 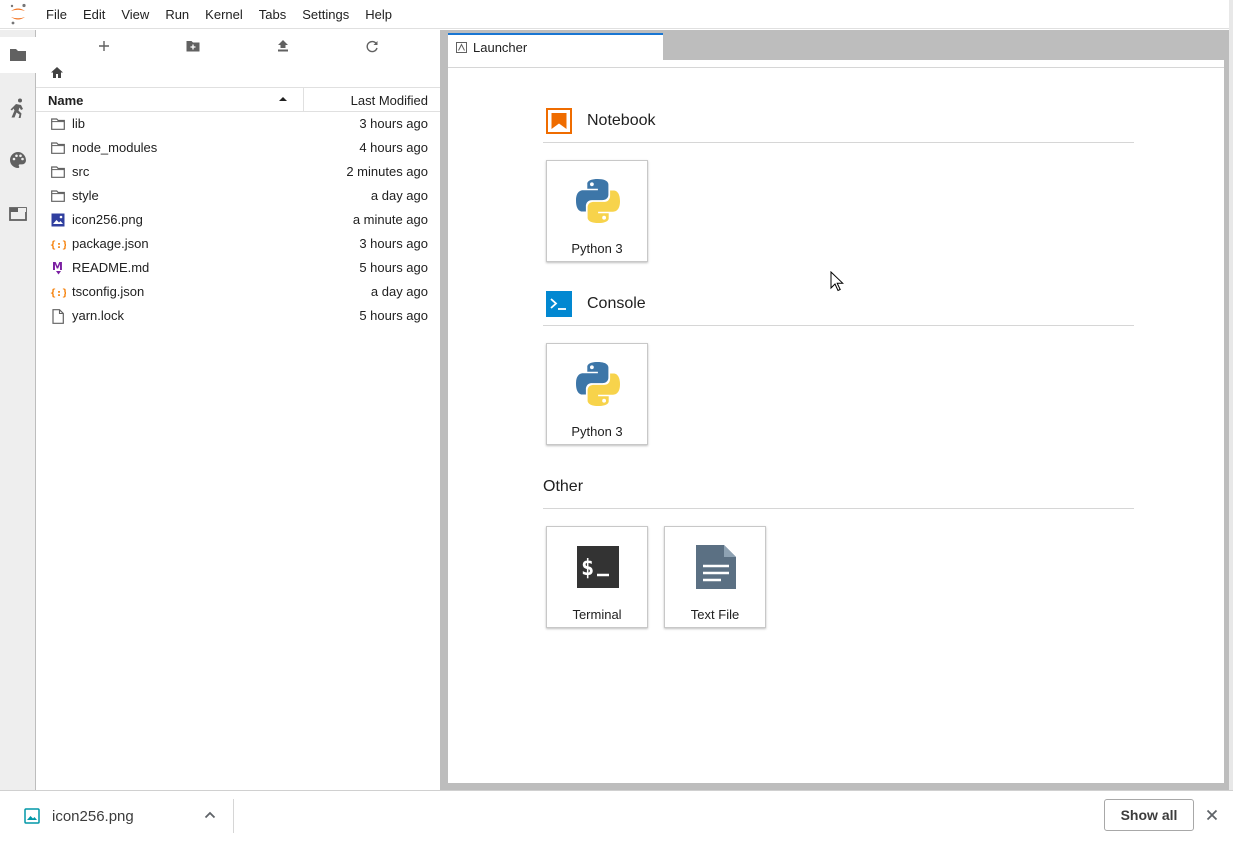 I want to click on file-name: lib, so click(x=79, y=123).